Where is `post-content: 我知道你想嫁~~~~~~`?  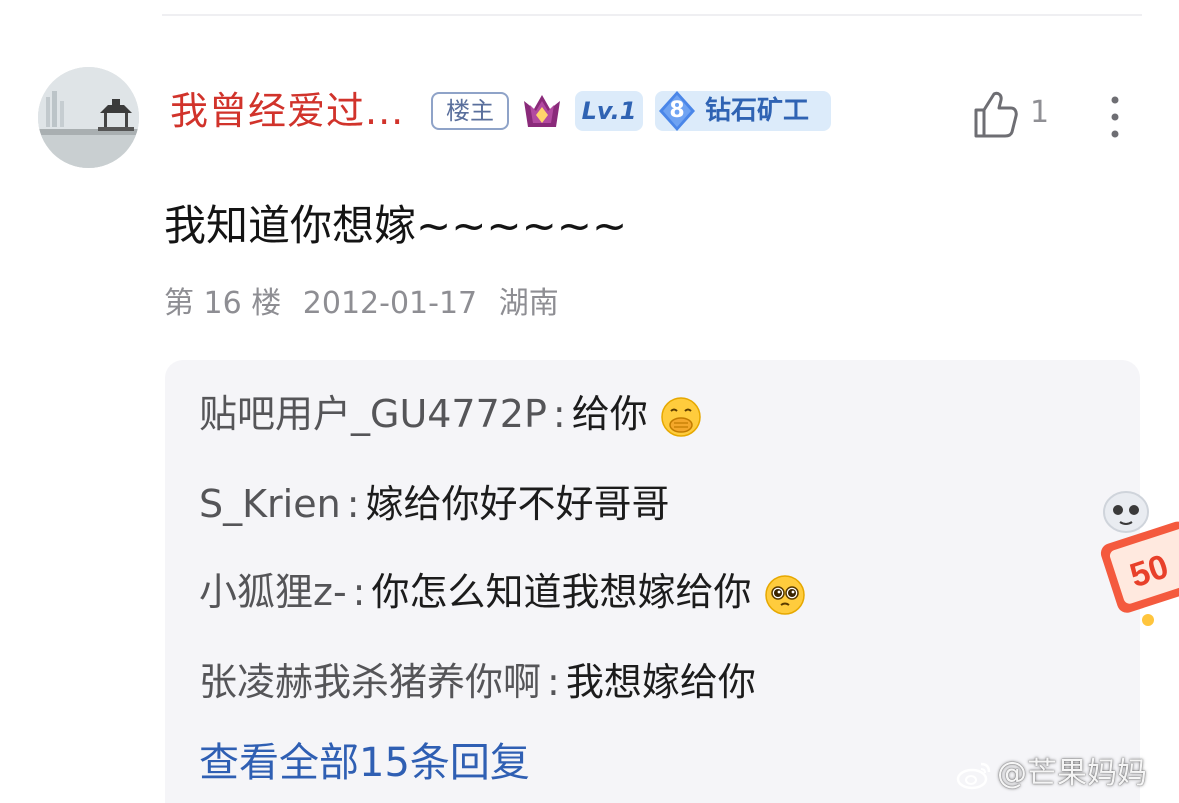 post-content: 我知道你想嫁~~~~~~ is located at coordinates (396, 225).